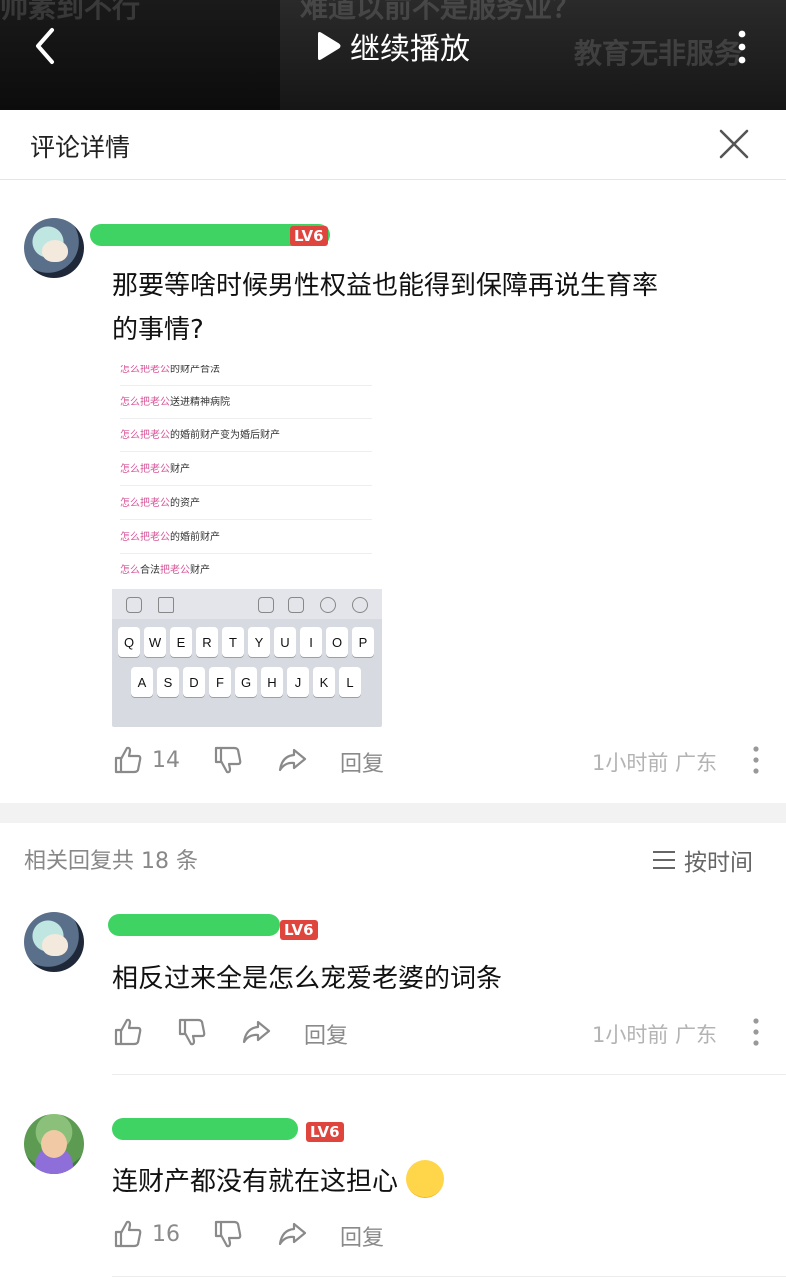 The height and width of the screenshot is (1280, 786). Describe the element at coordinates (111, 861) in the screenshot. I see `reply-count-label: 相关回复共 18 条` at that location.